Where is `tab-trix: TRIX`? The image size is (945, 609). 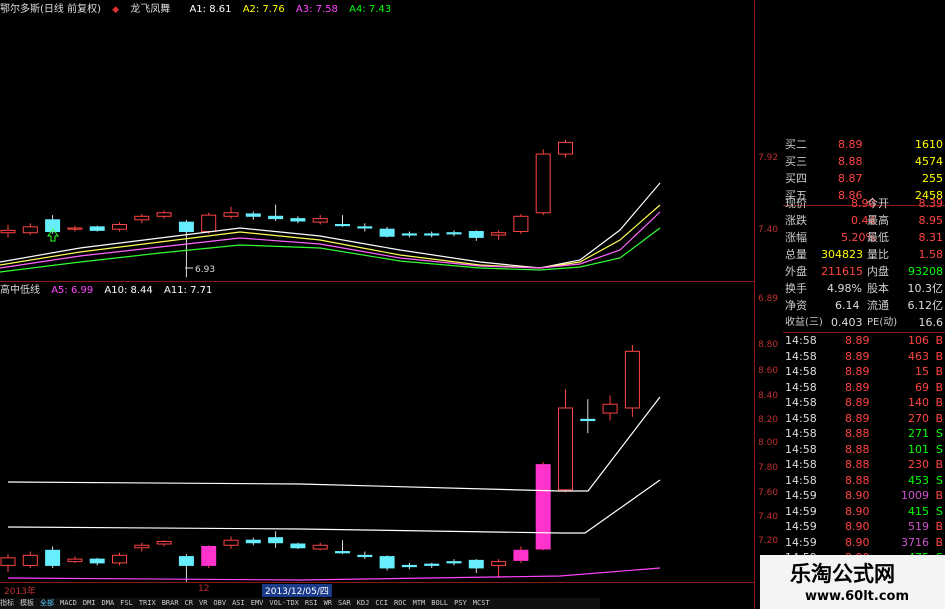
tab-trix: TRIX is located at coordinates (147, 603).